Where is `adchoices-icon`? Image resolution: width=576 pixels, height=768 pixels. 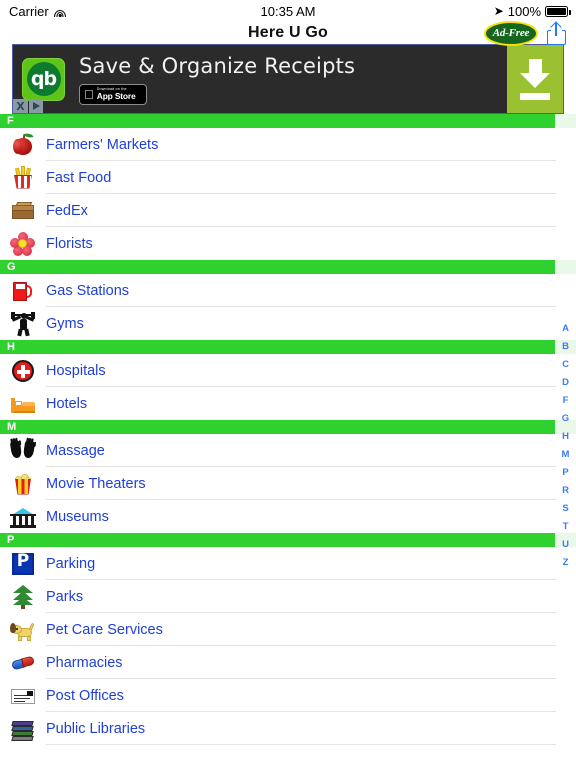
adchoices-icon is located at coordinates (36, 106).